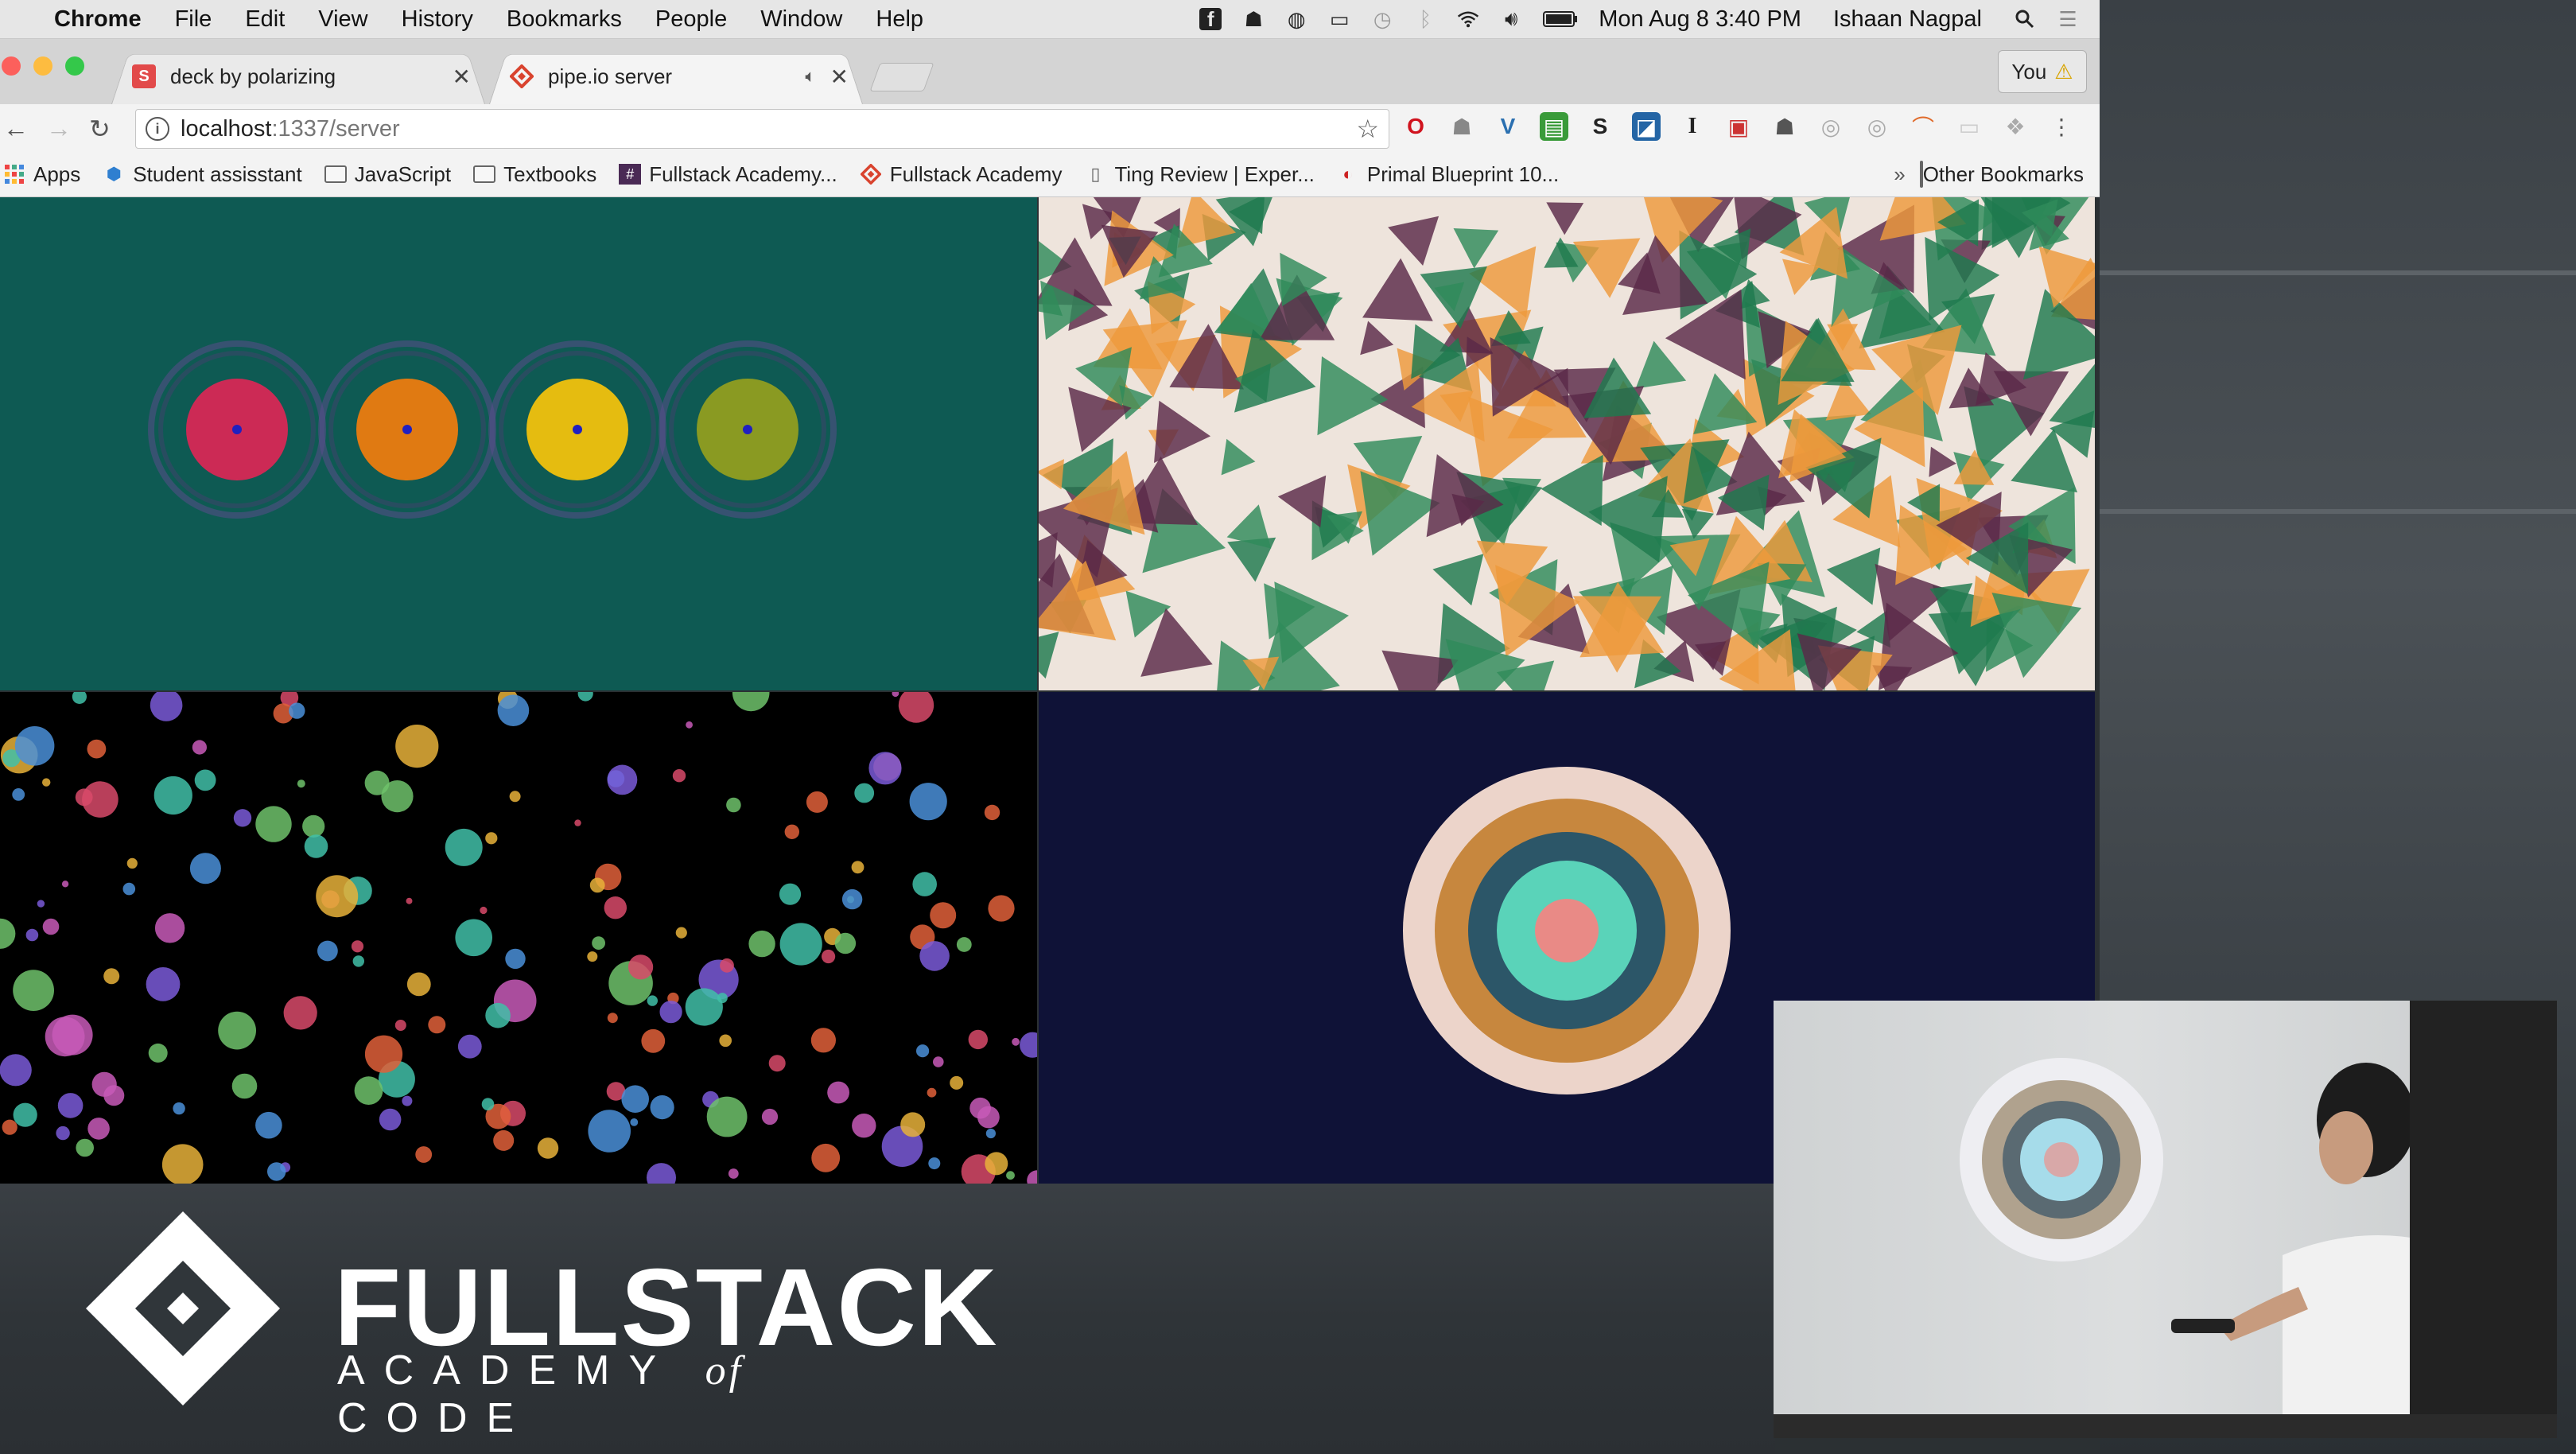  I want to click on menu-edit: Edit, so click(265, 19).